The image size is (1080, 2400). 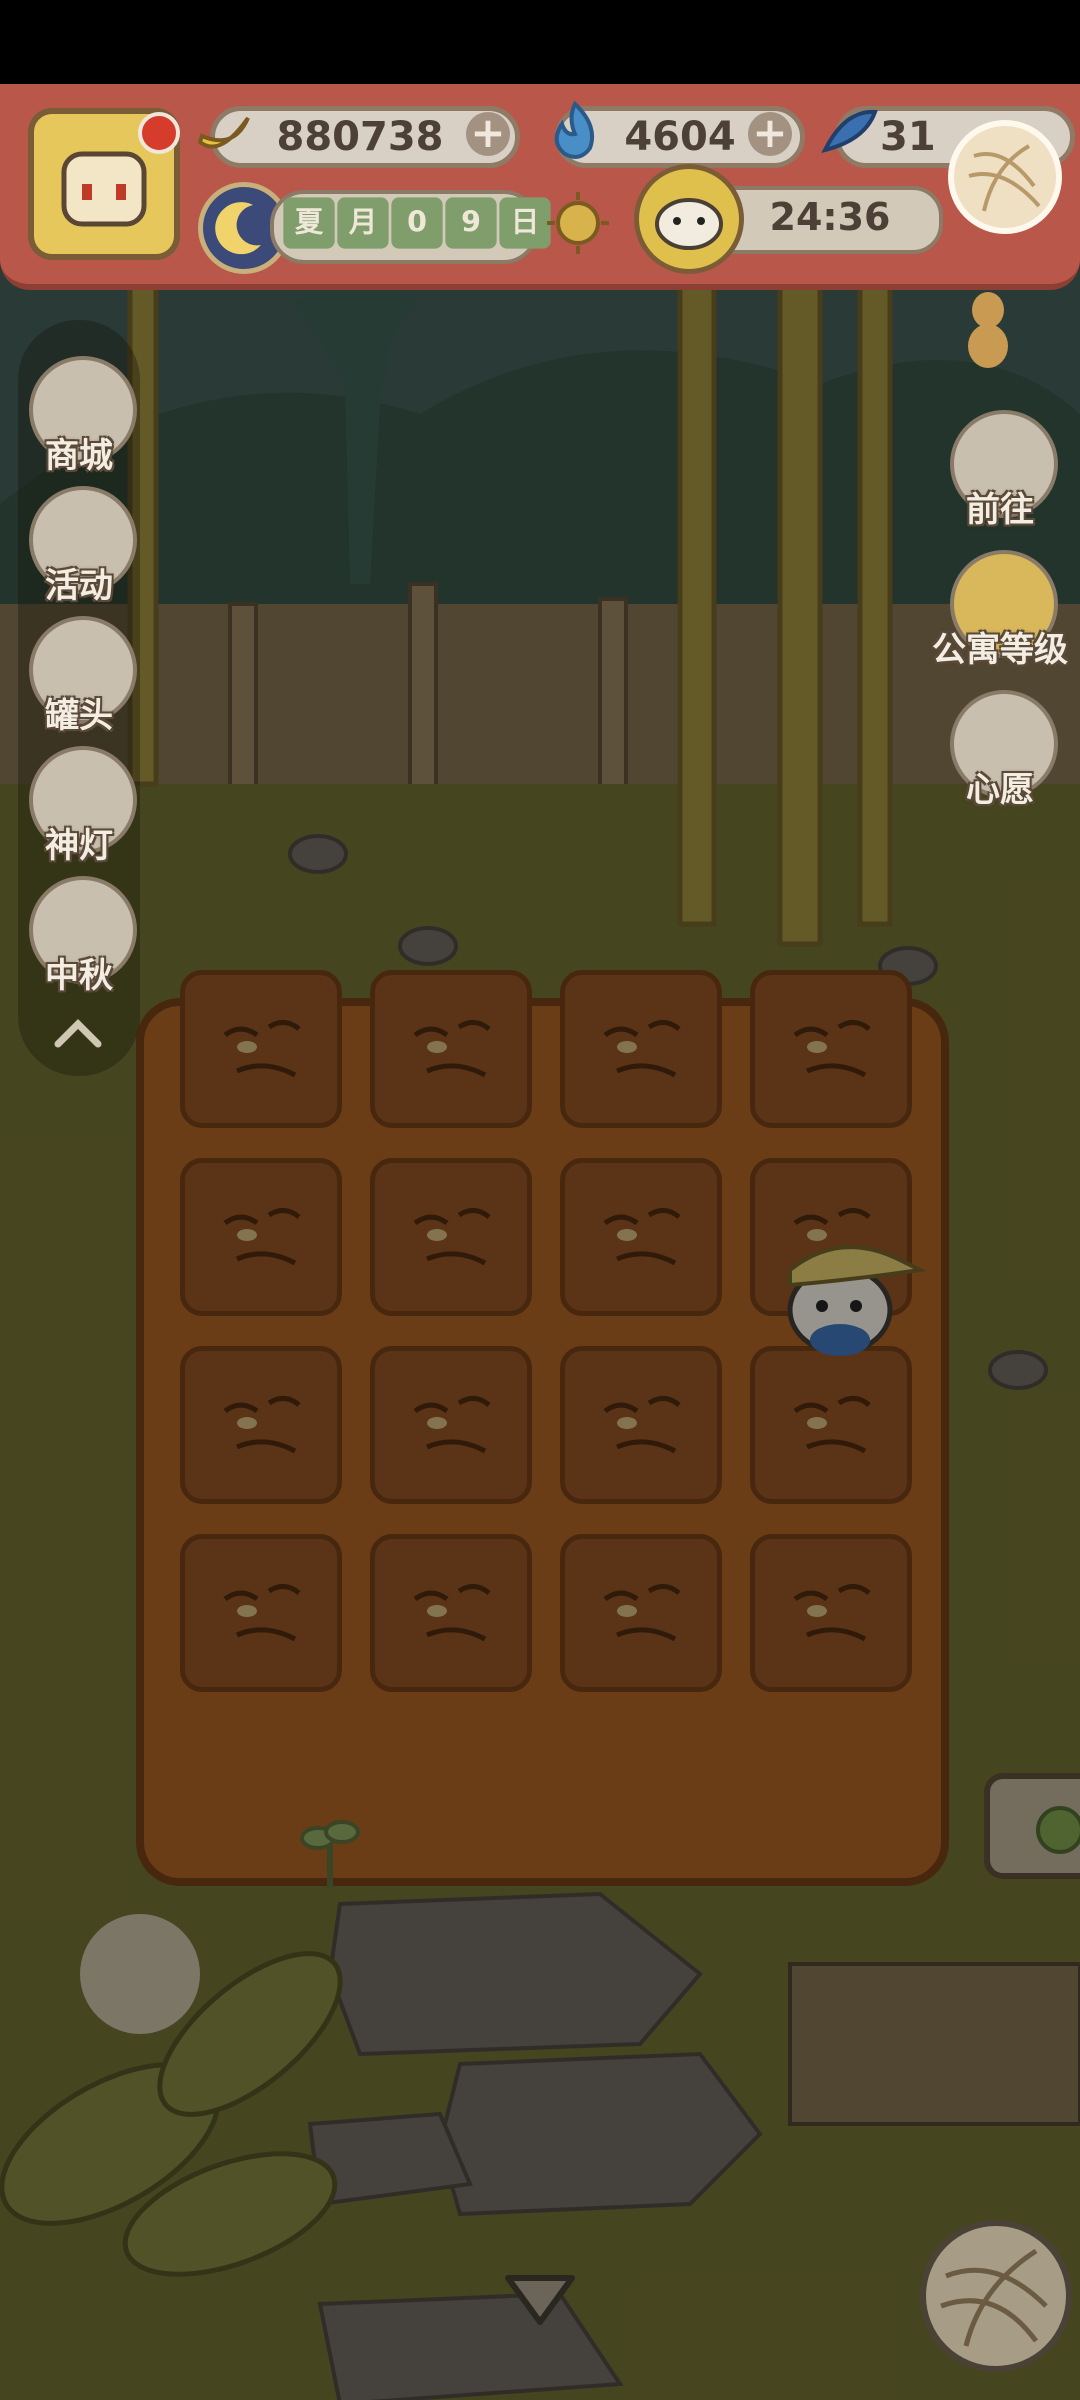 What do you see at coordinates (540, 2300) in the screenshot?
I see `expand-panel-triangle-down-icon` at bounding box center [540, 2300].